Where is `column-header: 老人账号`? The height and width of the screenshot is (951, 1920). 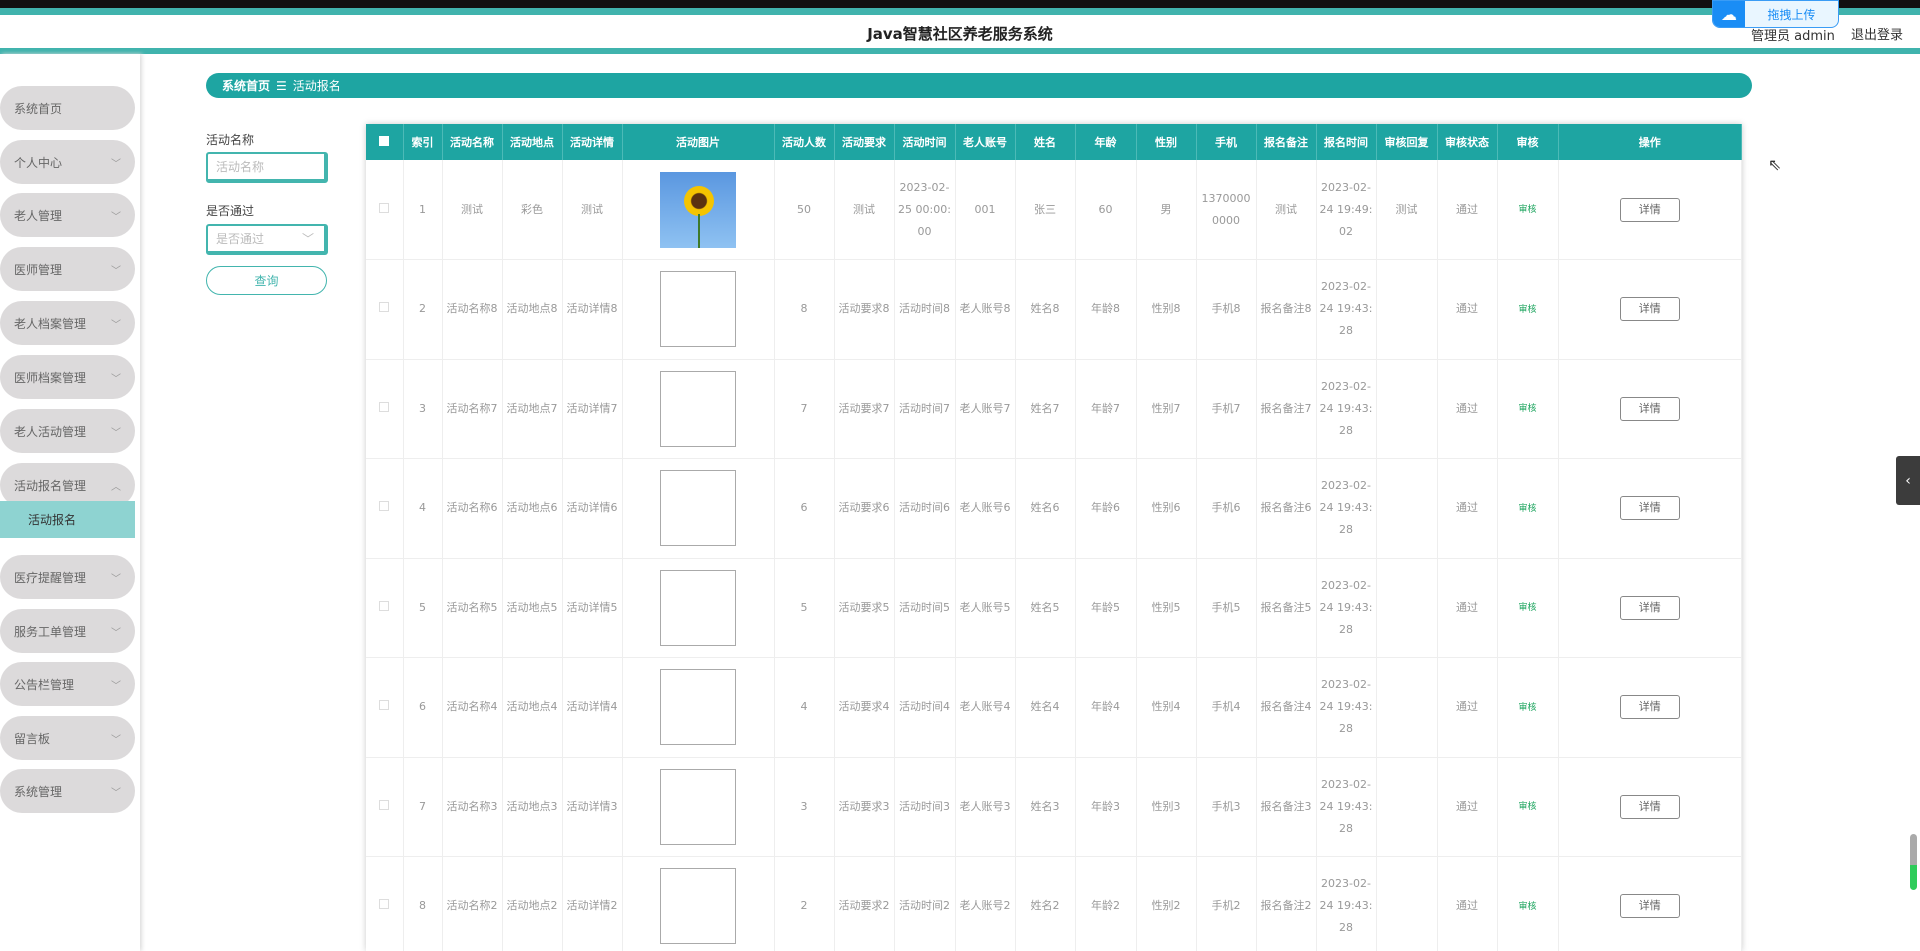
column-header: 老人账号 is located at coordinates (985, 142).